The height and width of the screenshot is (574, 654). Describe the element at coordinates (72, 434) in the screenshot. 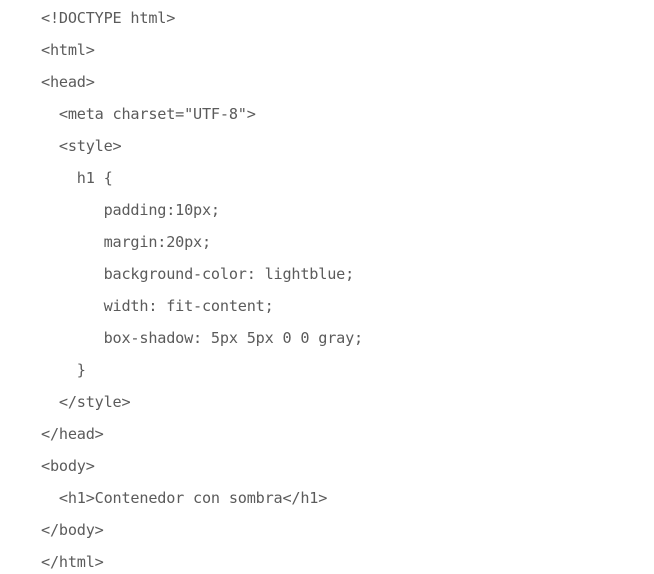

I see `code-line-head-close: </head>` at that location.